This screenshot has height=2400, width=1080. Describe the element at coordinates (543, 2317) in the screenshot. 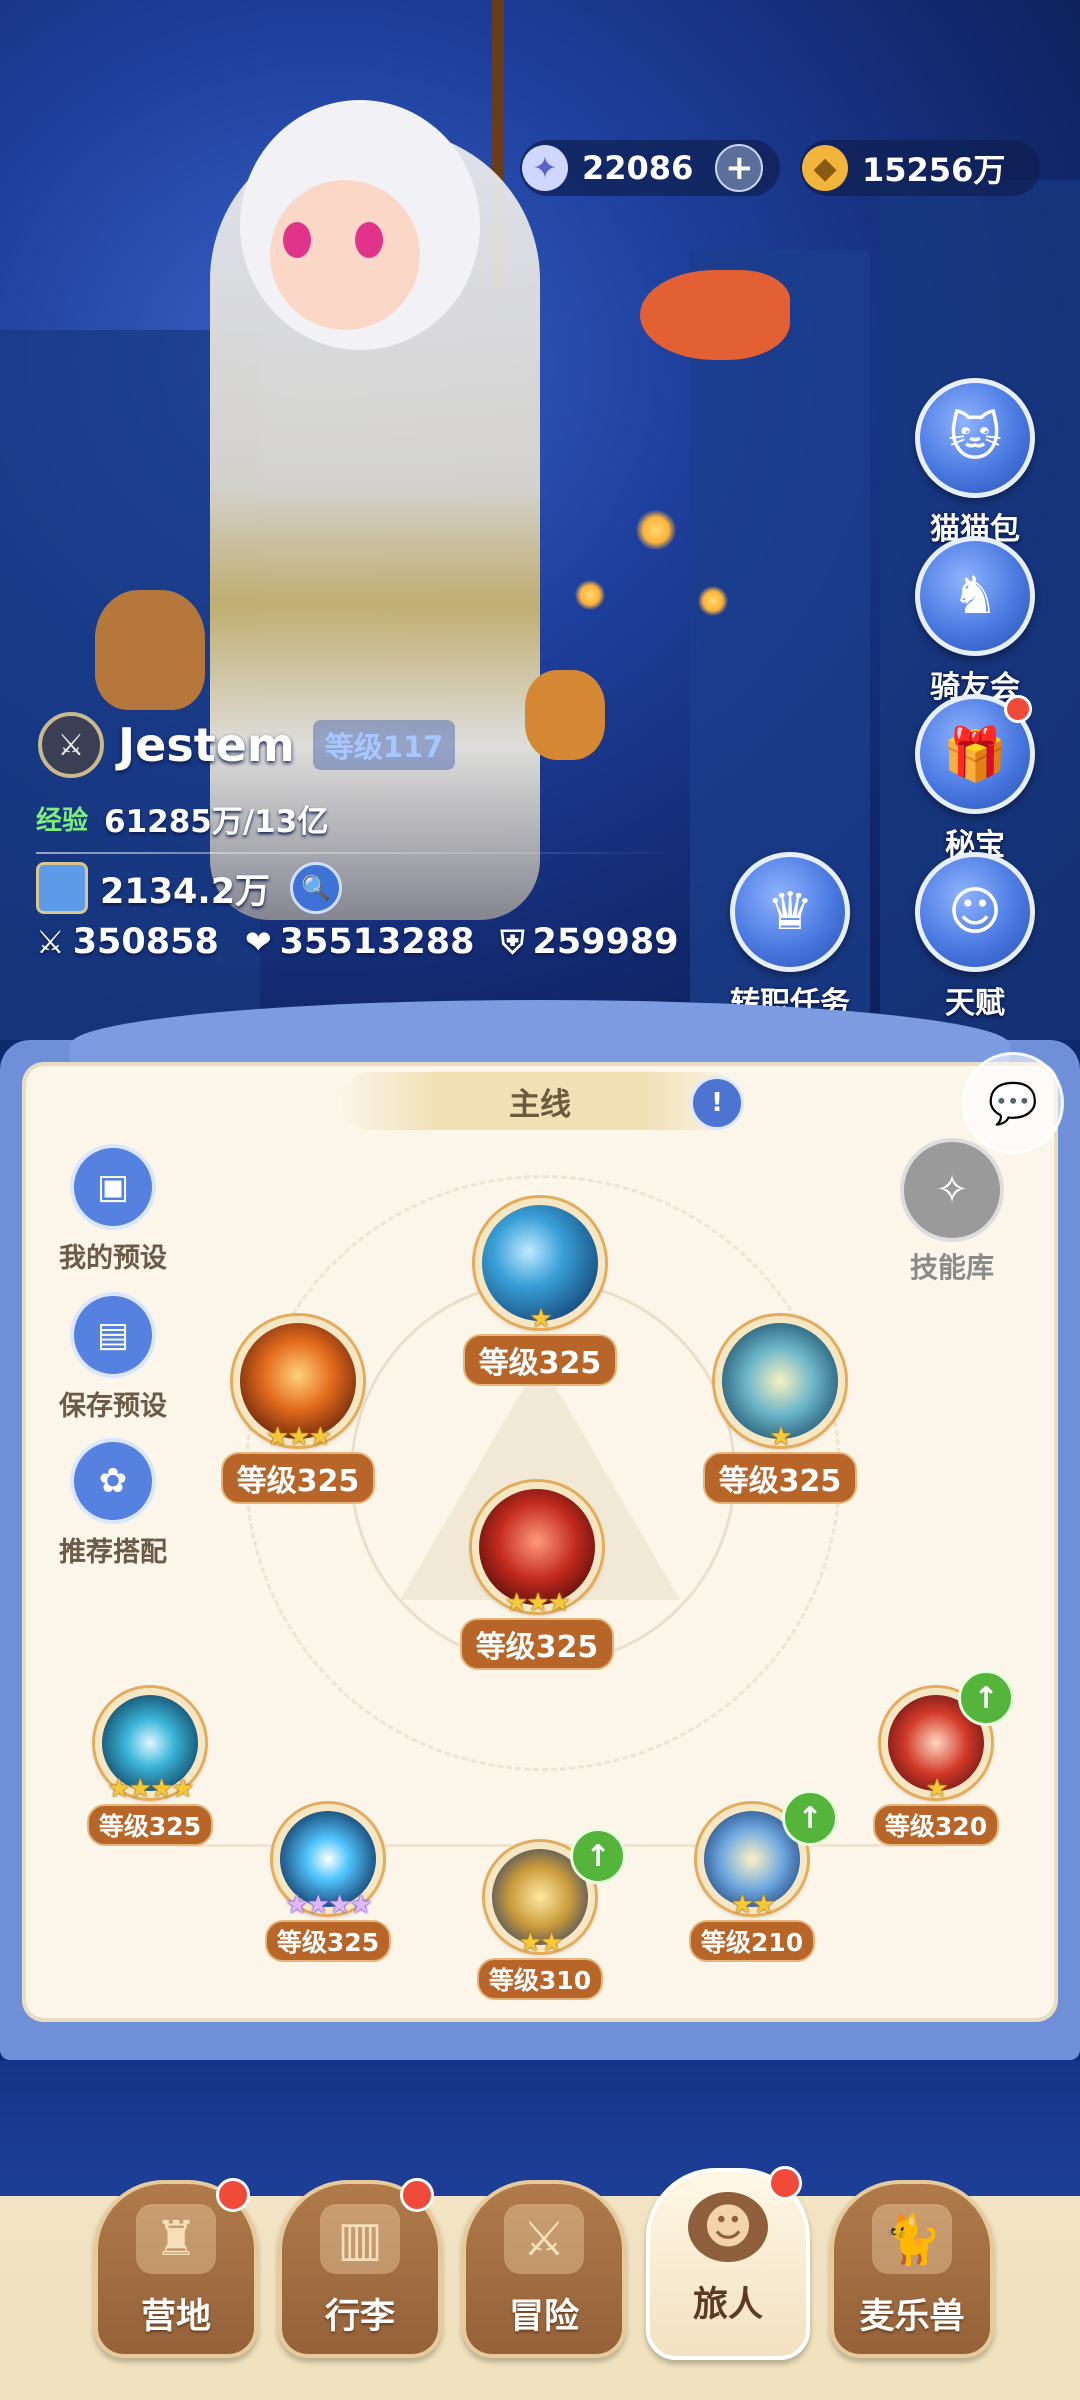

I see `nav-label: 冒险` at that location.